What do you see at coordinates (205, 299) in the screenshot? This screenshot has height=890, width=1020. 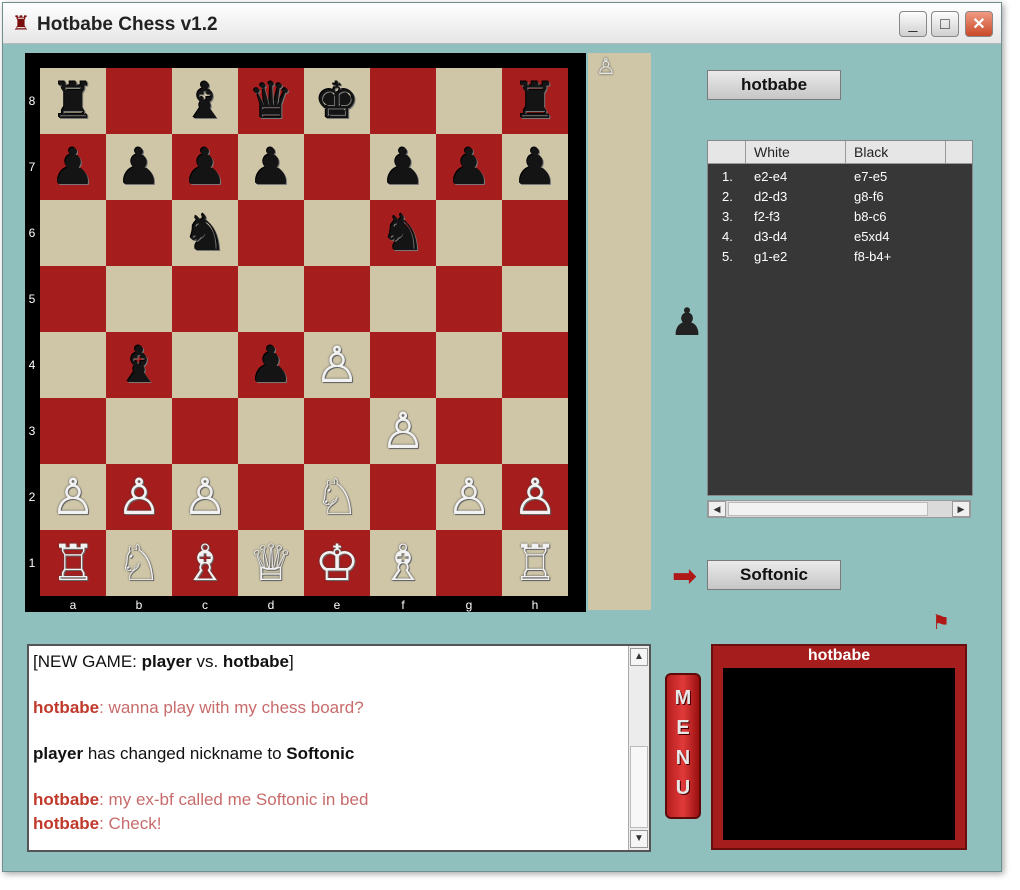 I see `square-c5` at bounding box center [205, 299].